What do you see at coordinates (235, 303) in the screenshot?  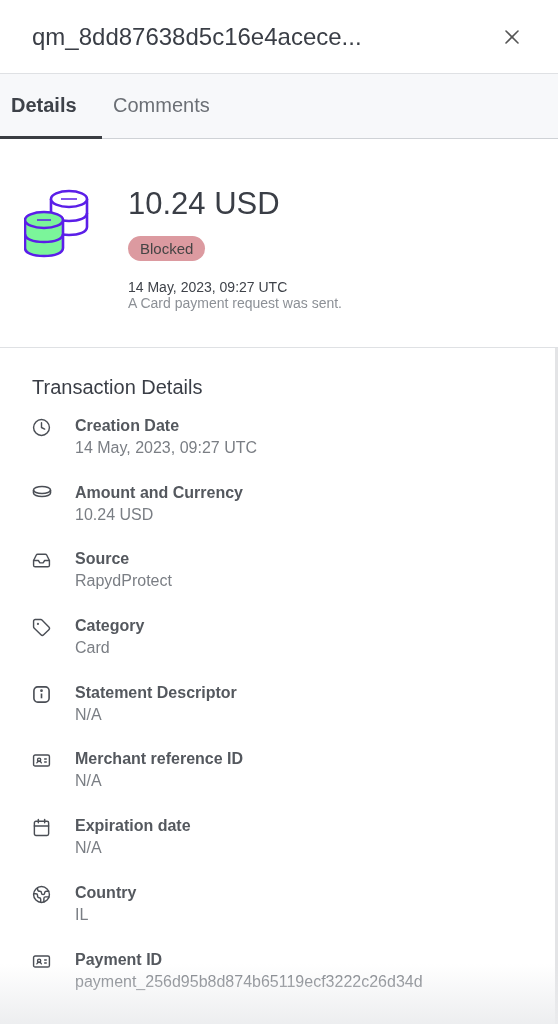 I see `transaction-description: A Card payment request was sent.` at bounding box center [235, 303].